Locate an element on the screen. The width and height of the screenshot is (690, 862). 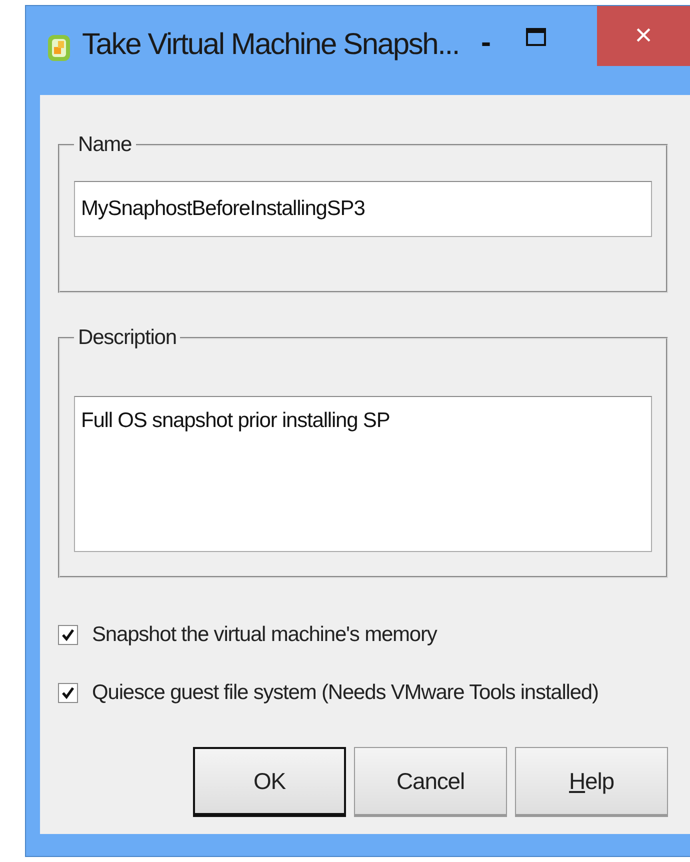
name-field: MySnaphostBeforeInstallingSP3 is located at coordinates (363, 209).